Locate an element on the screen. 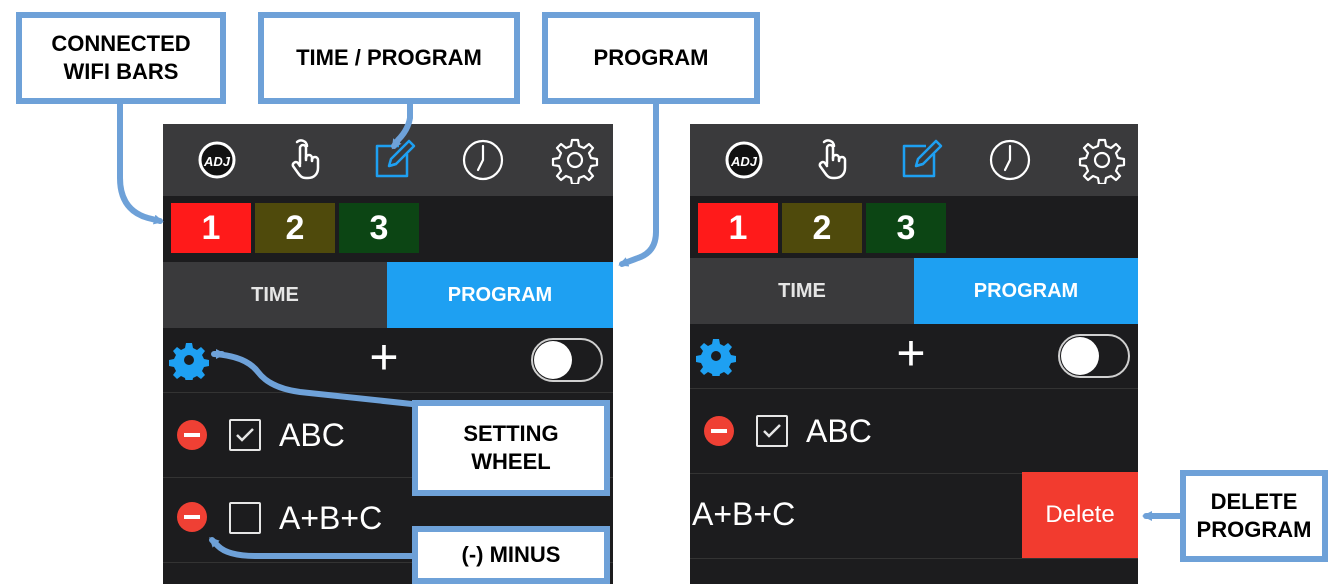 The width and height of the screenshot is (1333, 584). callout-connected-wifi-bars: CONNECTED WIFI BARS is located at coordinates (121, 58).